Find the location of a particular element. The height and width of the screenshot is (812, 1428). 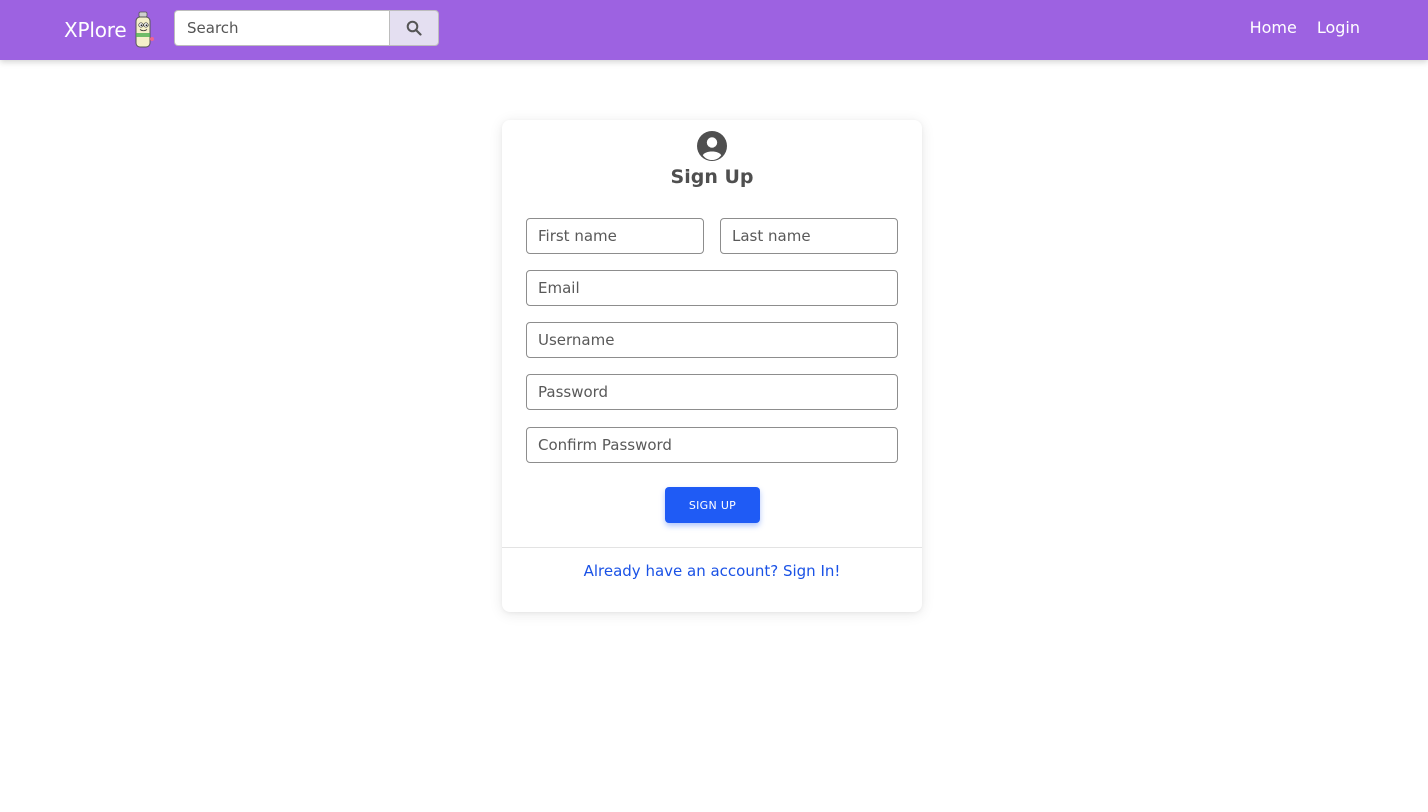

search-form is located at coordinates (306, 28).